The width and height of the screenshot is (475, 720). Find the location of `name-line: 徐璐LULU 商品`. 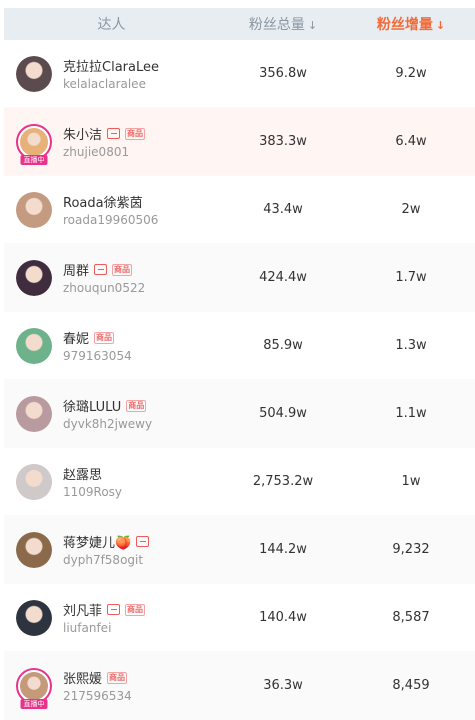

name-line: 徐璐LULU 商品 is located at coordinates (107, 405).